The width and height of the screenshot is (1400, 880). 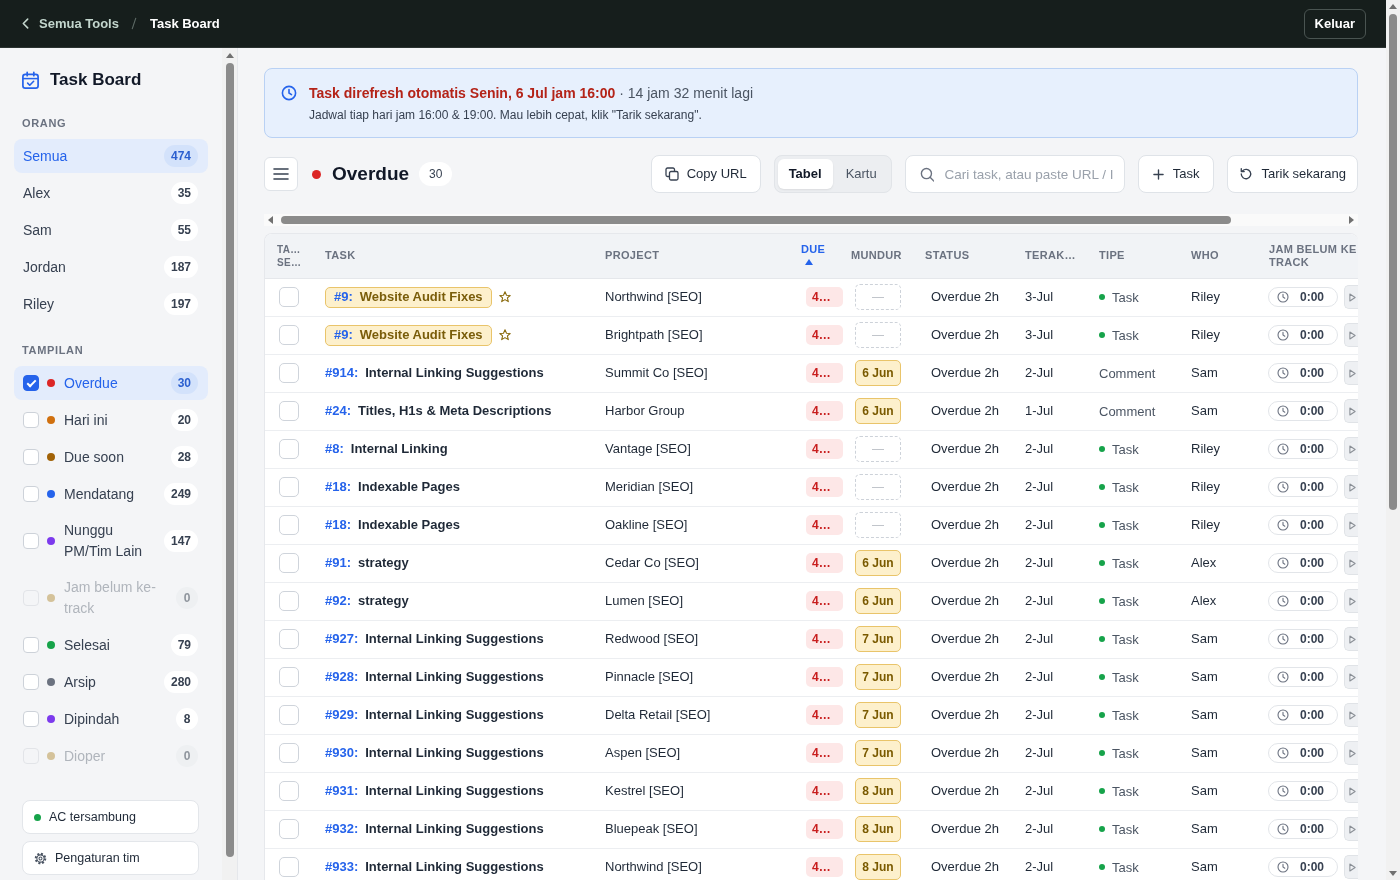 I want to click on person-item: Alex 35, so click(x=111, y=193).